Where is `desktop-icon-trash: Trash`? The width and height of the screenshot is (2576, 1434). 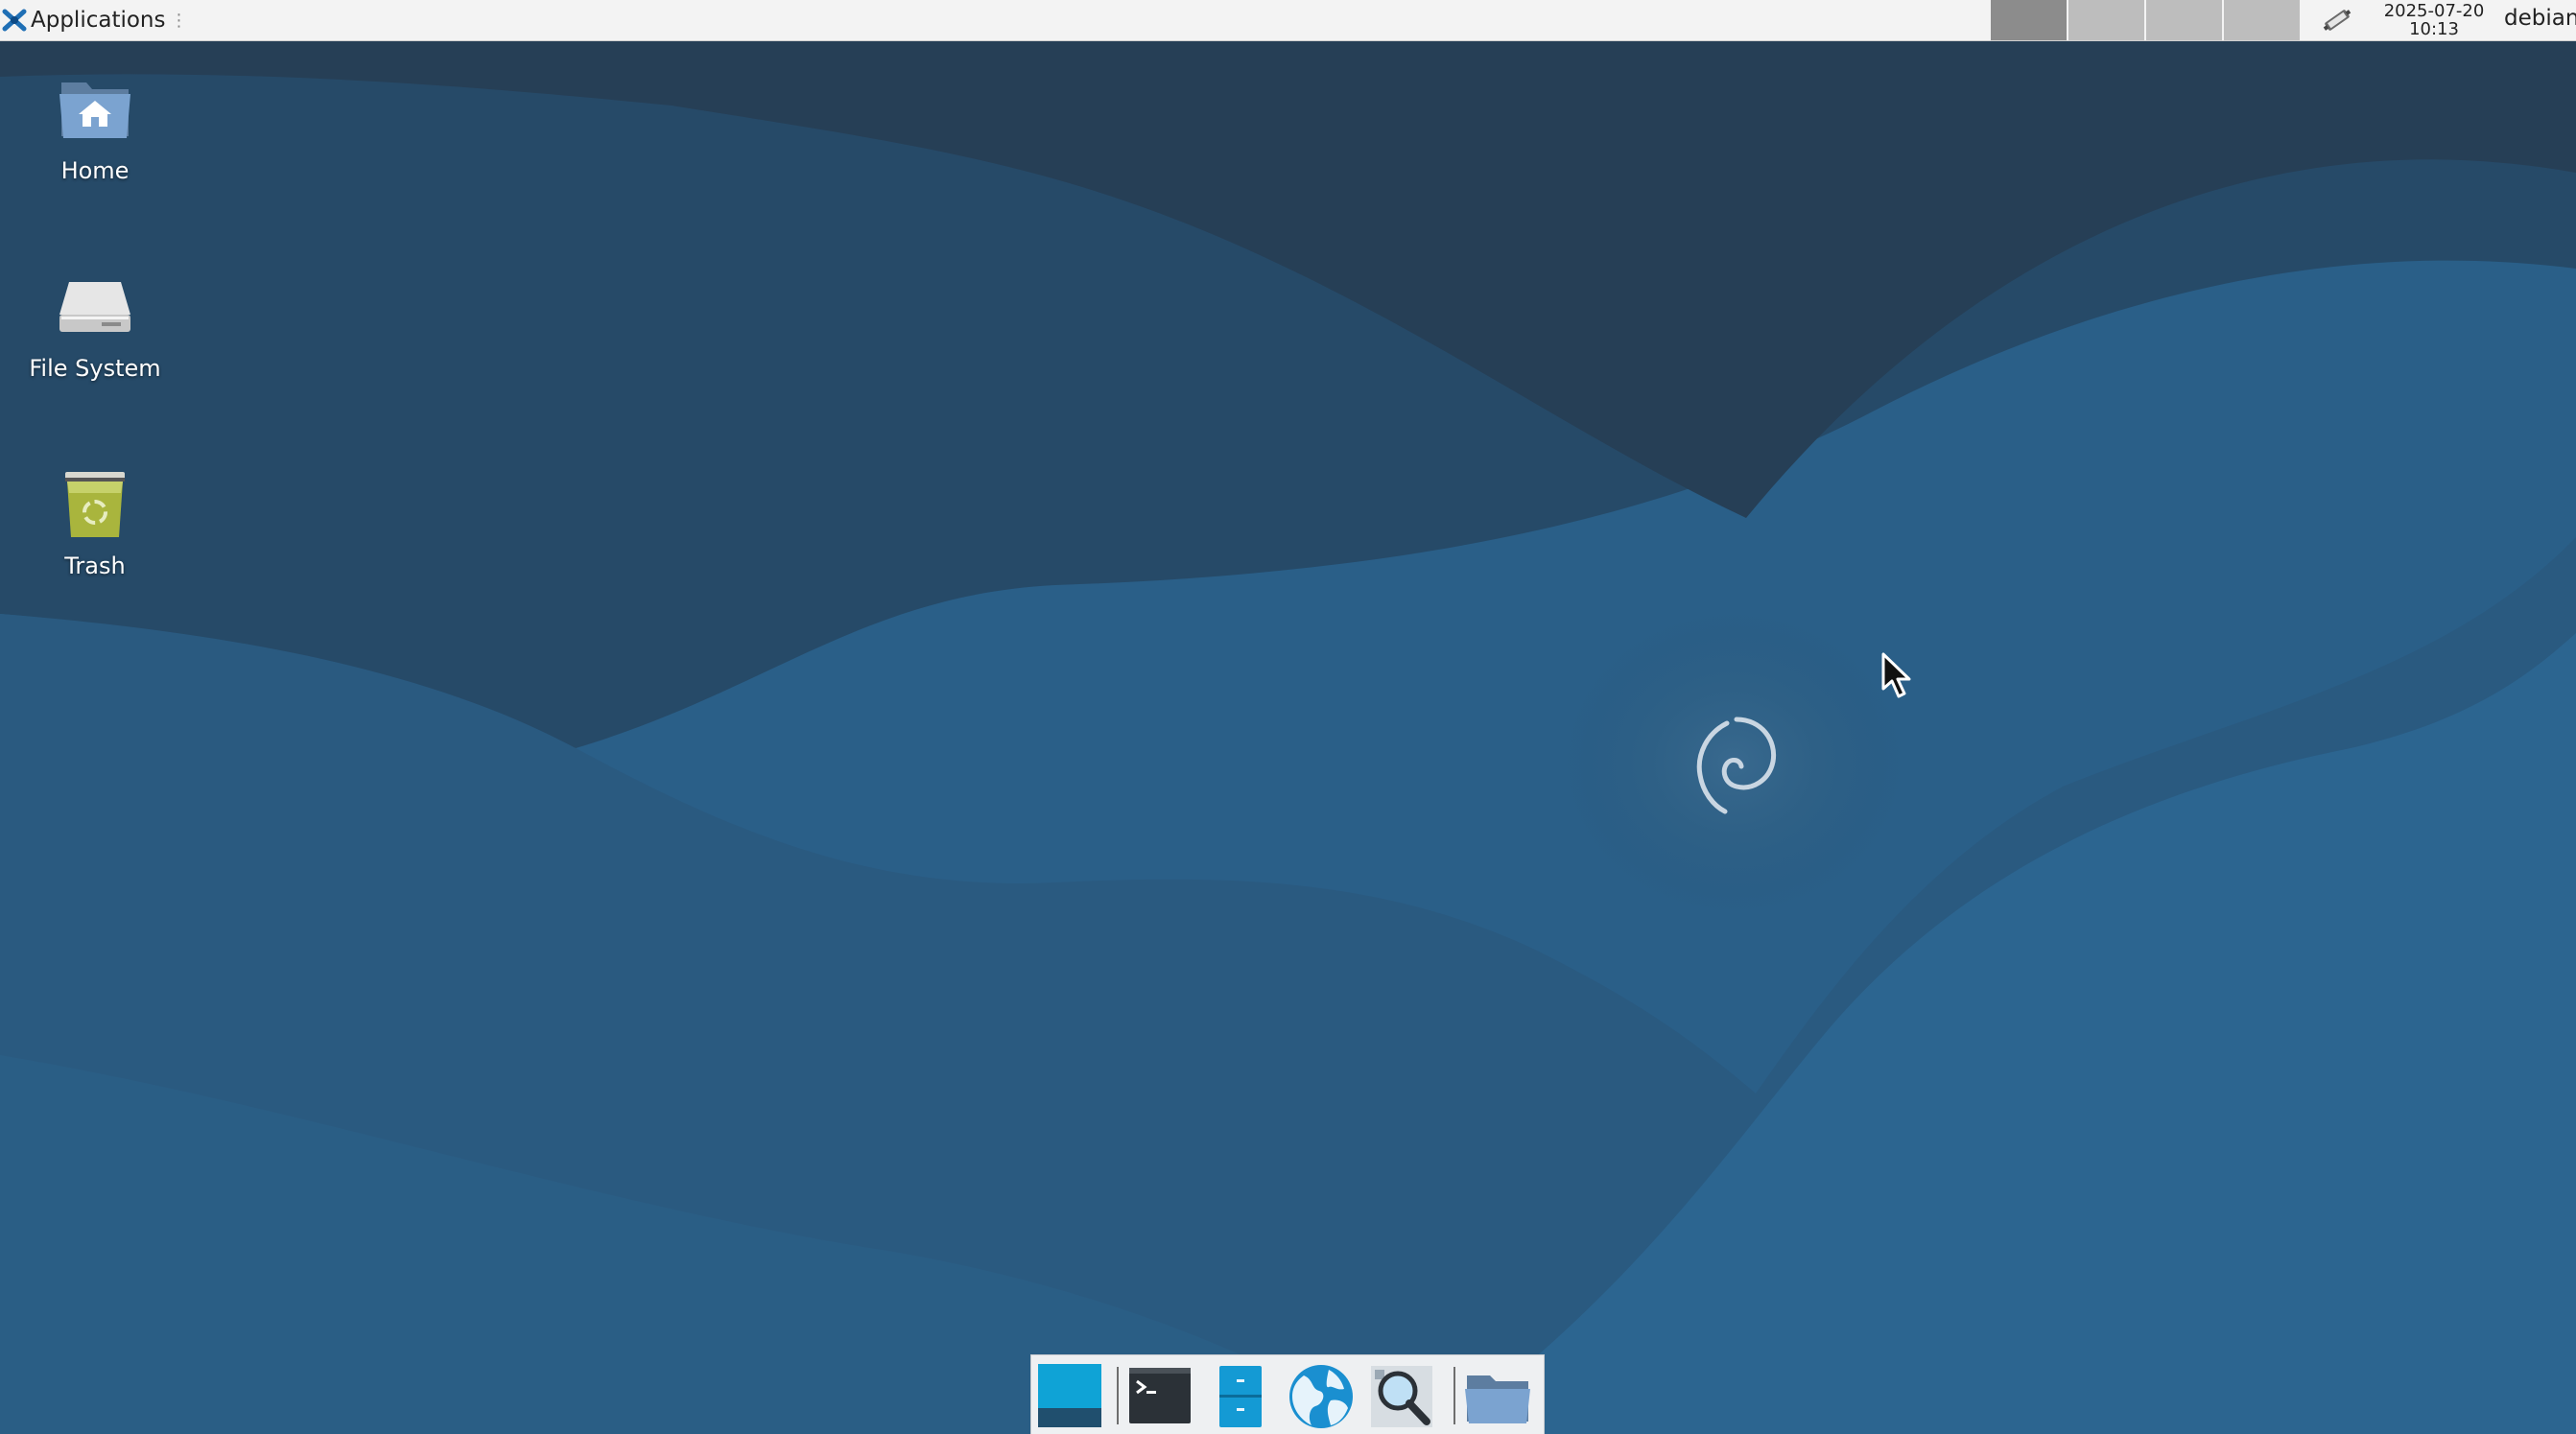 desktop-icon-trash: Trash is located at coordinates (95, 521).